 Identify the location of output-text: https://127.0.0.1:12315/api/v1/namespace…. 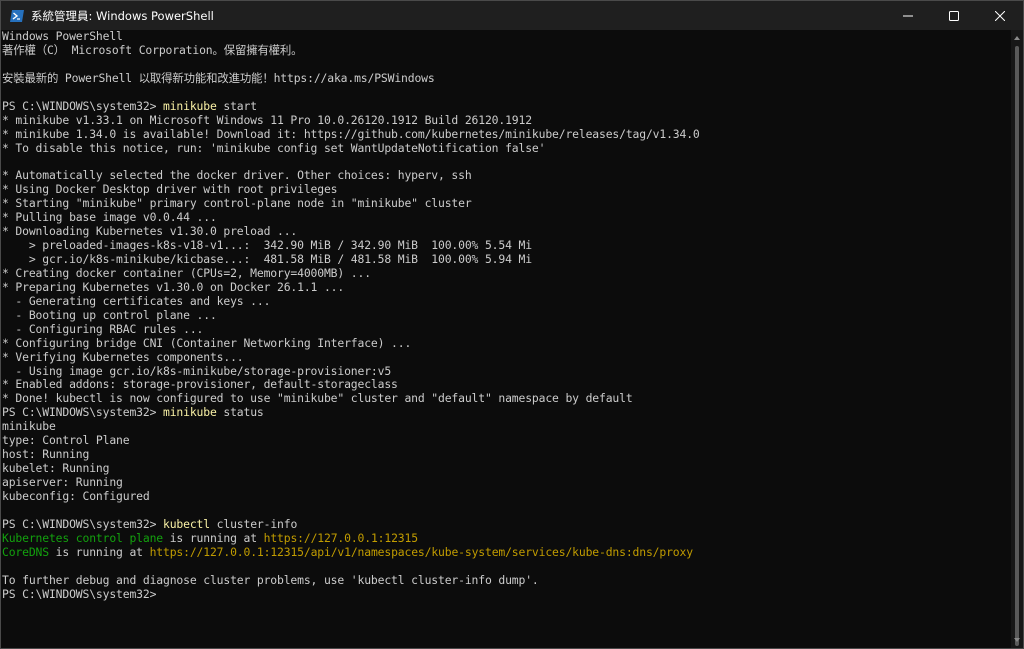
(421, 551).